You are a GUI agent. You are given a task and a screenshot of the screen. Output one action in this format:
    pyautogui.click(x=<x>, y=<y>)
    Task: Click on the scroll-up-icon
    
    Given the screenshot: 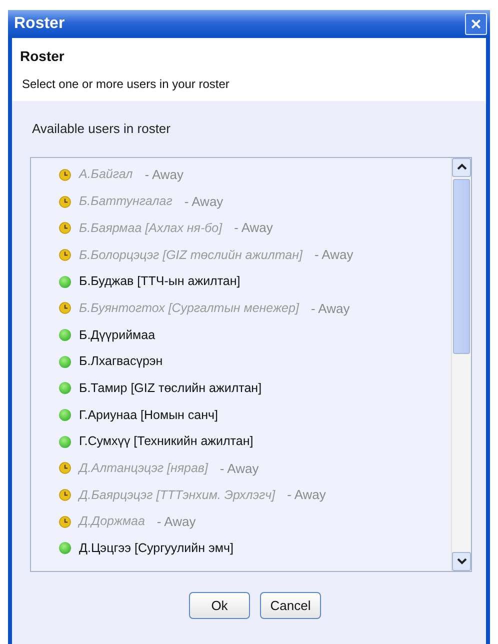 What is the action you would take?
    pyautogui.click(x=461, y=167)
    